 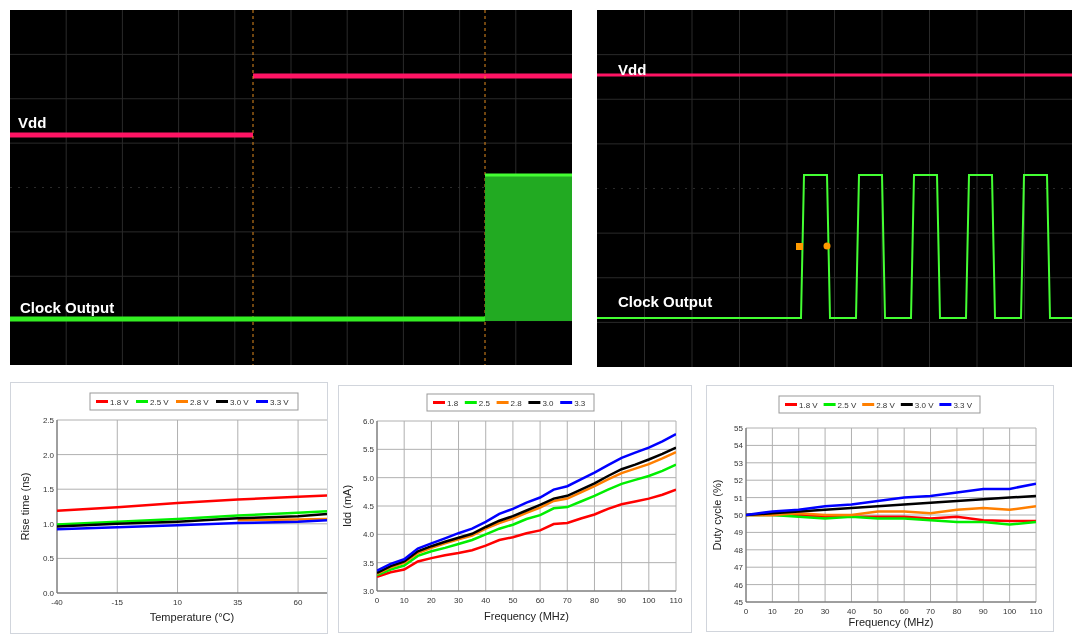 What do you see at coordinates (368, 450) in the screenshot?
I see `tick-label: 5.5` at bounding box center [368, 450].